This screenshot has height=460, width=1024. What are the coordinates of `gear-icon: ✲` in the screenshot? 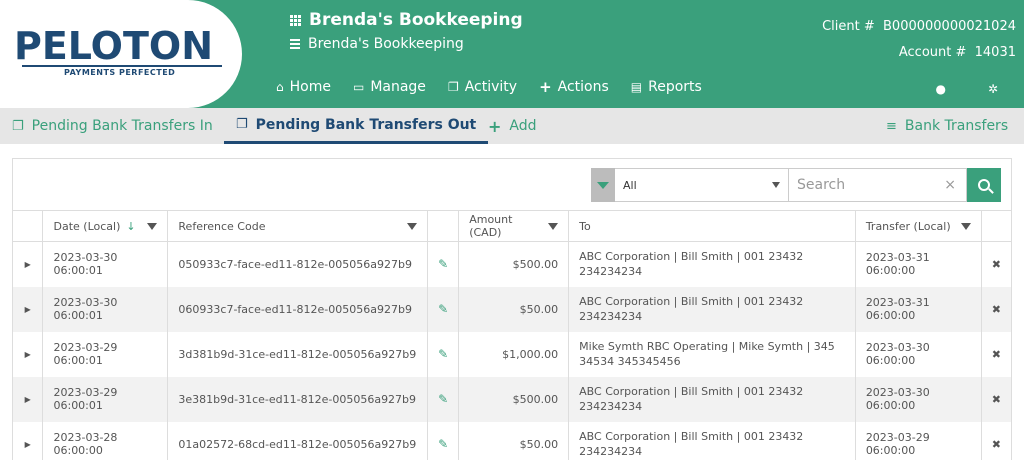 It's located at (993, 89).